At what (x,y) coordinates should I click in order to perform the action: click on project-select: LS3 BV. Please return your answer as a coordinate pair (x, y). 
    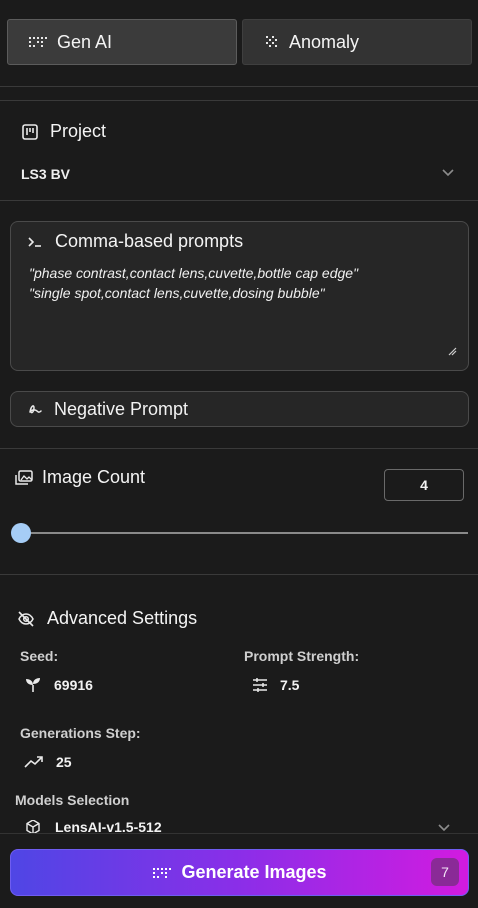
    Looking at the image, I should click on (45, 174).